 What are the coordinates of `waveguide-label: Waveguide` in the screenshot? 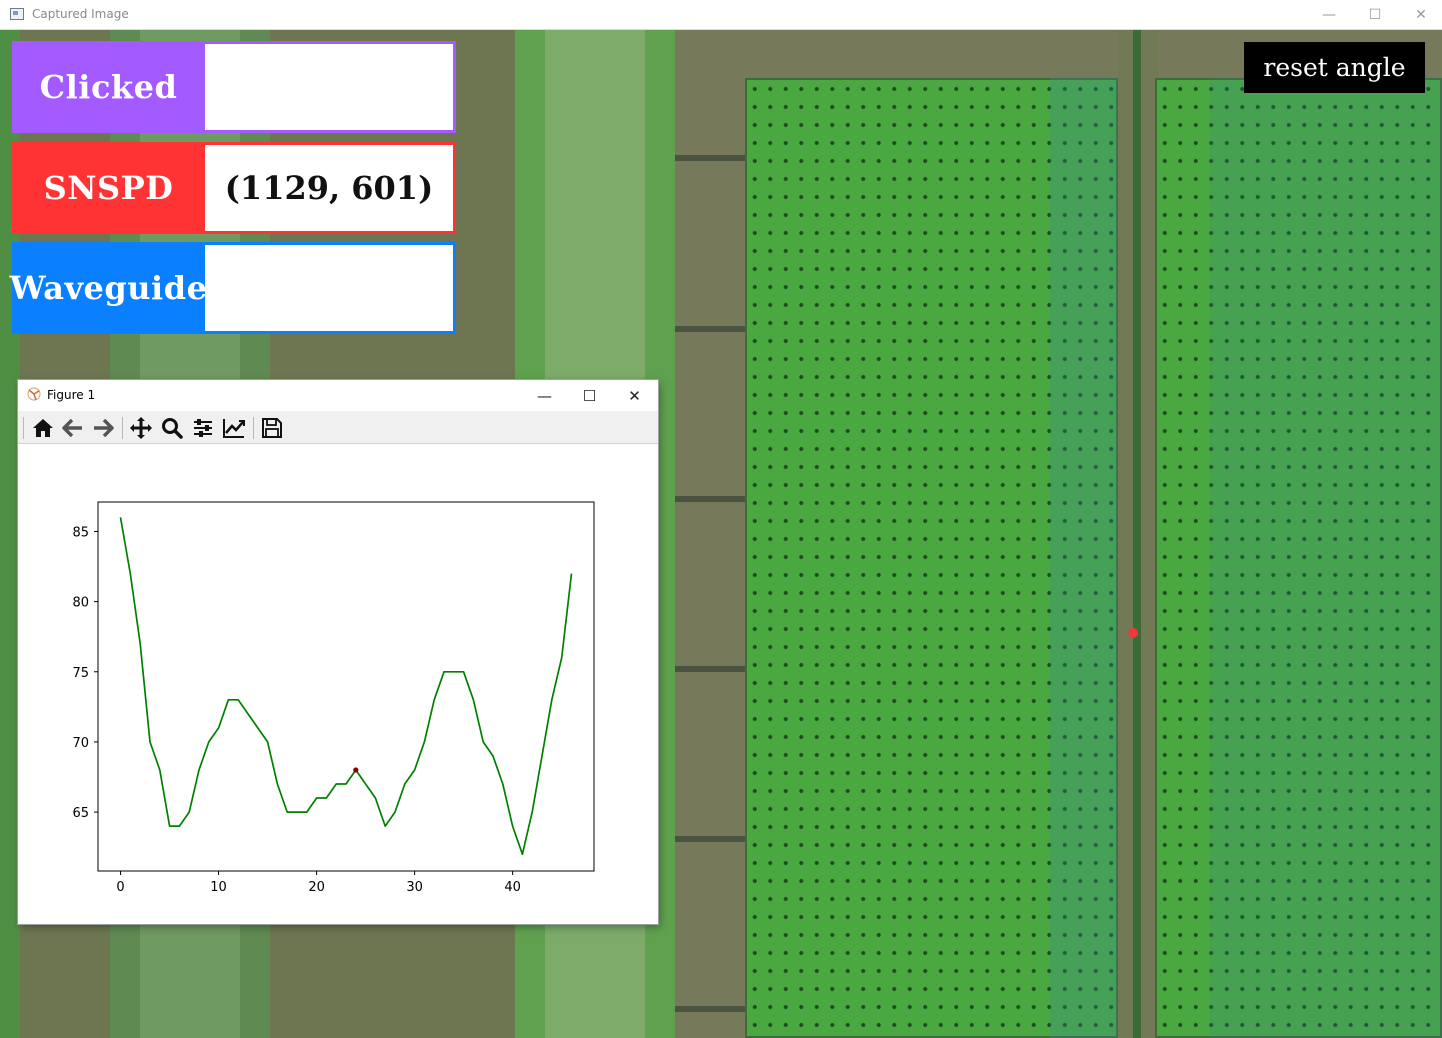 It's located at (108, 288).